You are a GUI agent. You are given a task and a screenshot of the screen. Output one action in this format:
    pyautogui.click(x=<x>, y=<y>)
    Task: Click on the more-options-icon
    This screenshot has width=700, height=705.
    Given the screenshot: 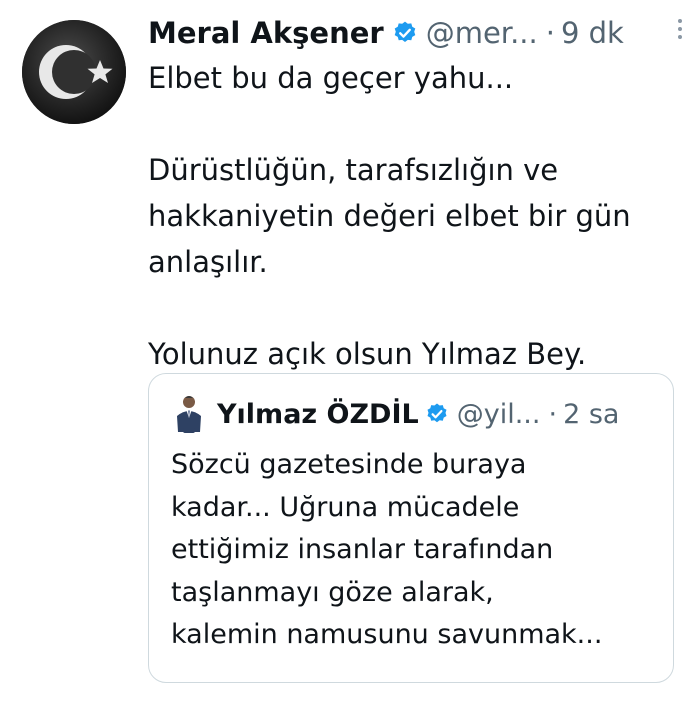 What is the action you would take?
    pyautogui.click(x=680, y=29)
    